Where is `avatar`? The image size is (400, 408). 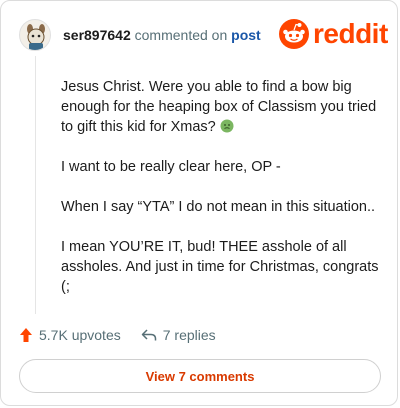 avatar is located at coordinates (35, 35).